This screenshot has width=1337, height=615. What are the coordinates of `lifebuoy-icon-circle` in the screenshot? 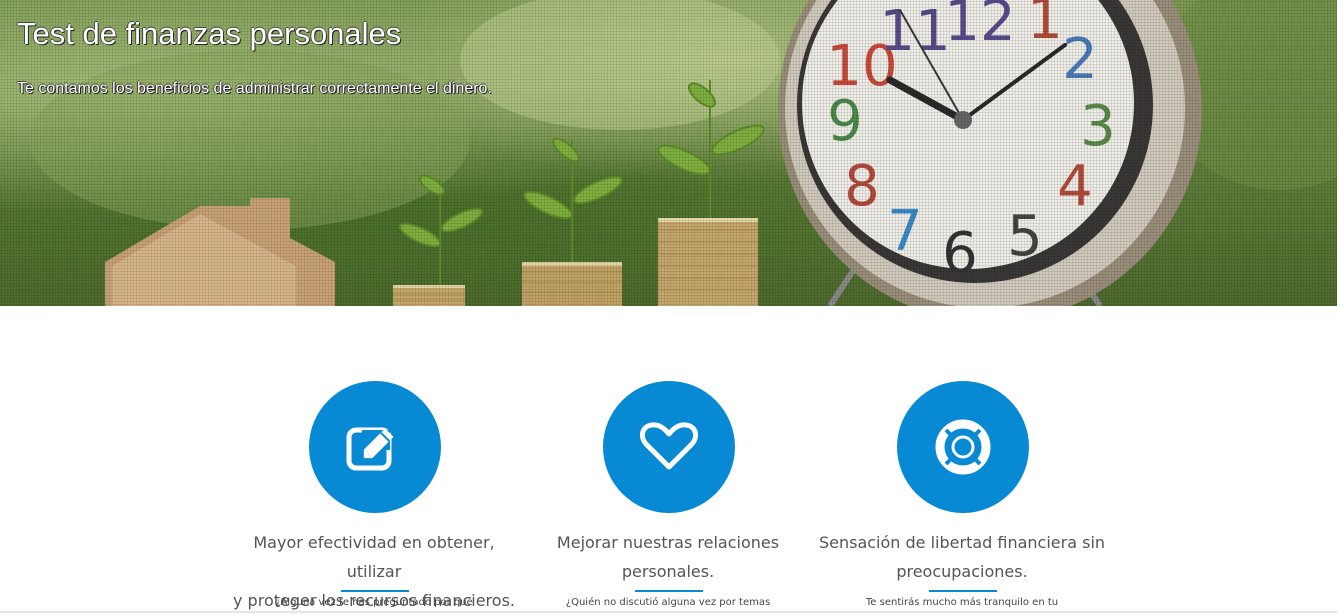 It's located at (963, 447).